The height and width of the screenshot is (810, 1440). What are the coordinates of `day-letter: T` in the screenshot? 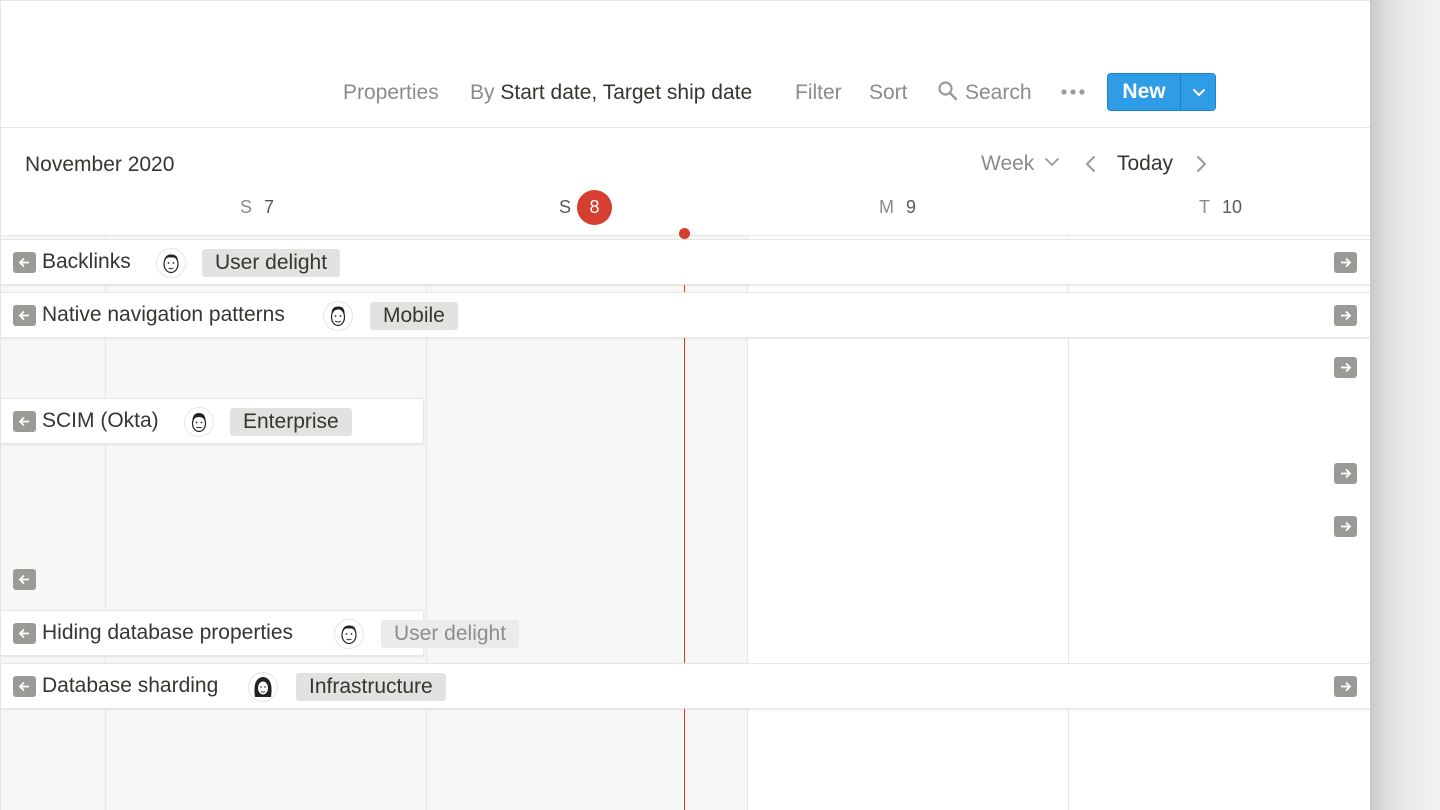 It's located at (1204, 207).